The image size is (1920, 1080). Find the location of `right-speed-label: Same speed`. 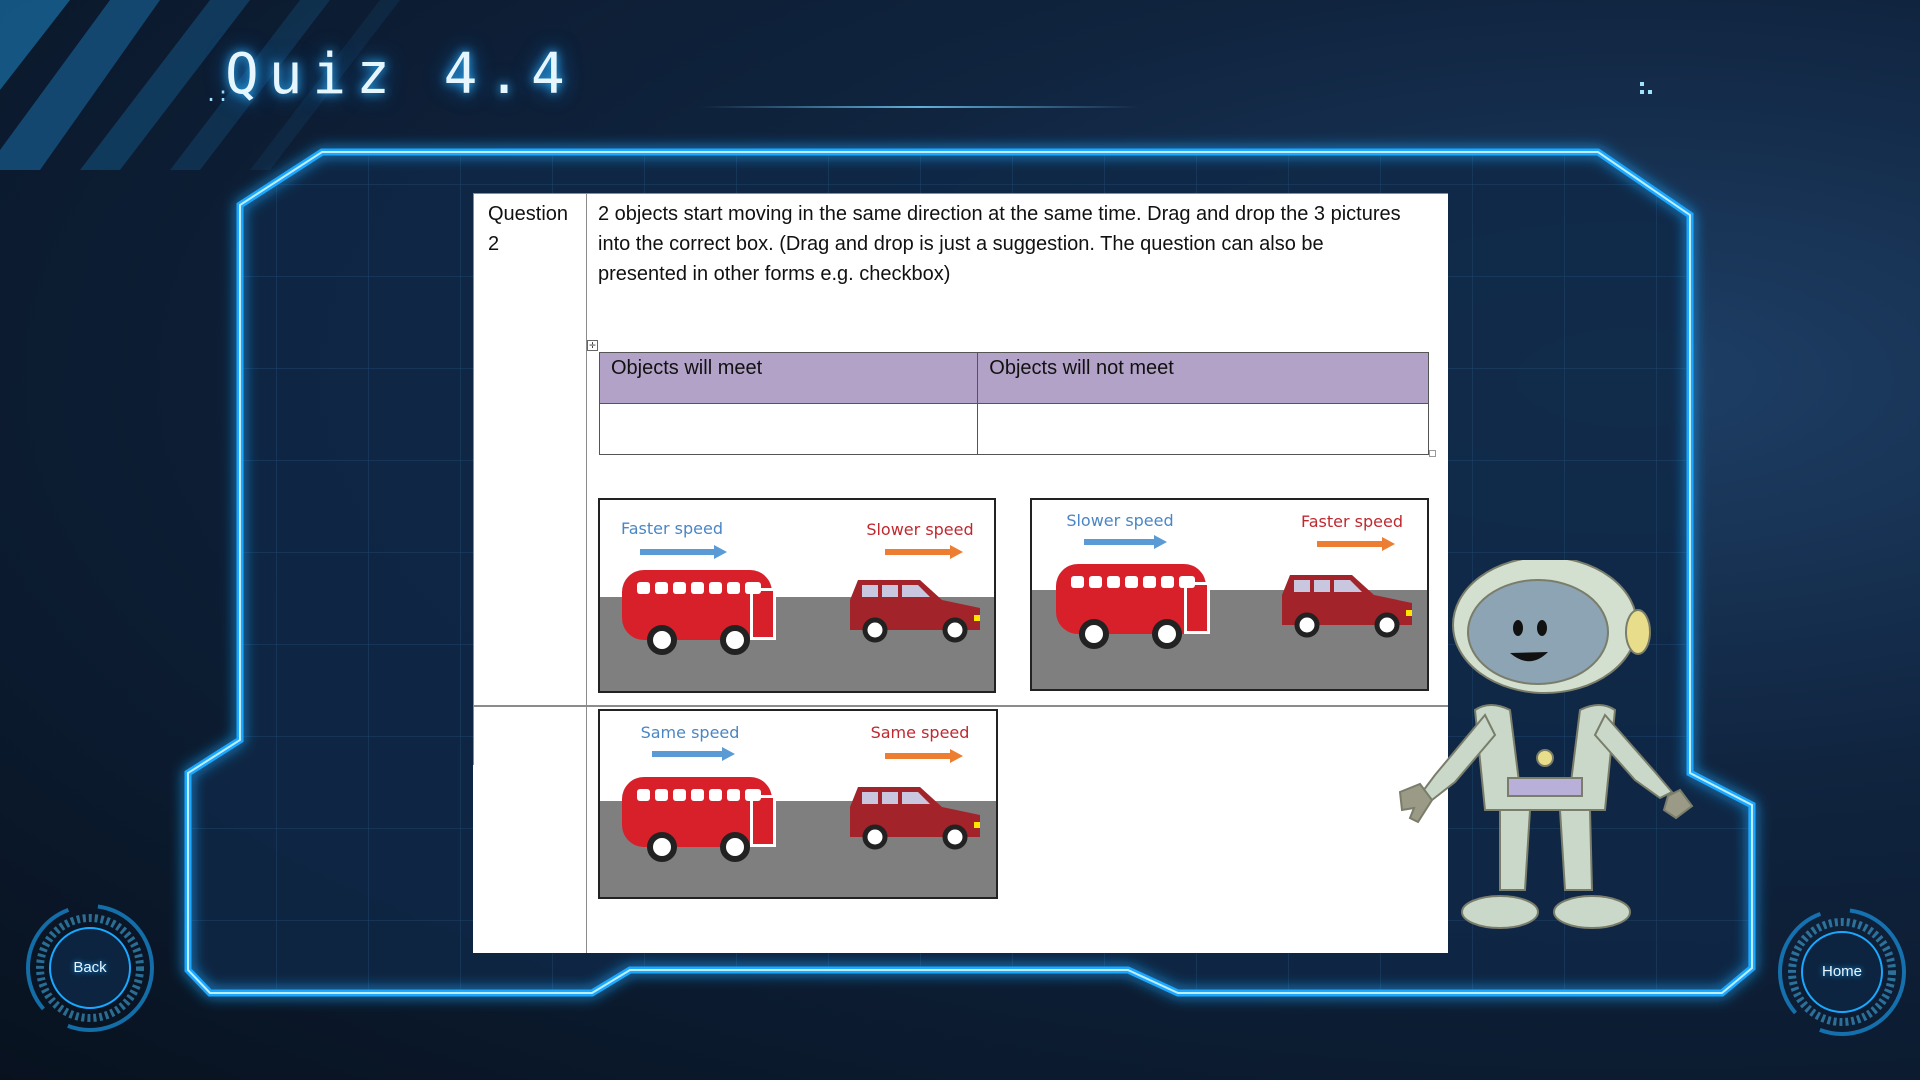

right-speed-label: Same speed is located at coordinates (920, 732).